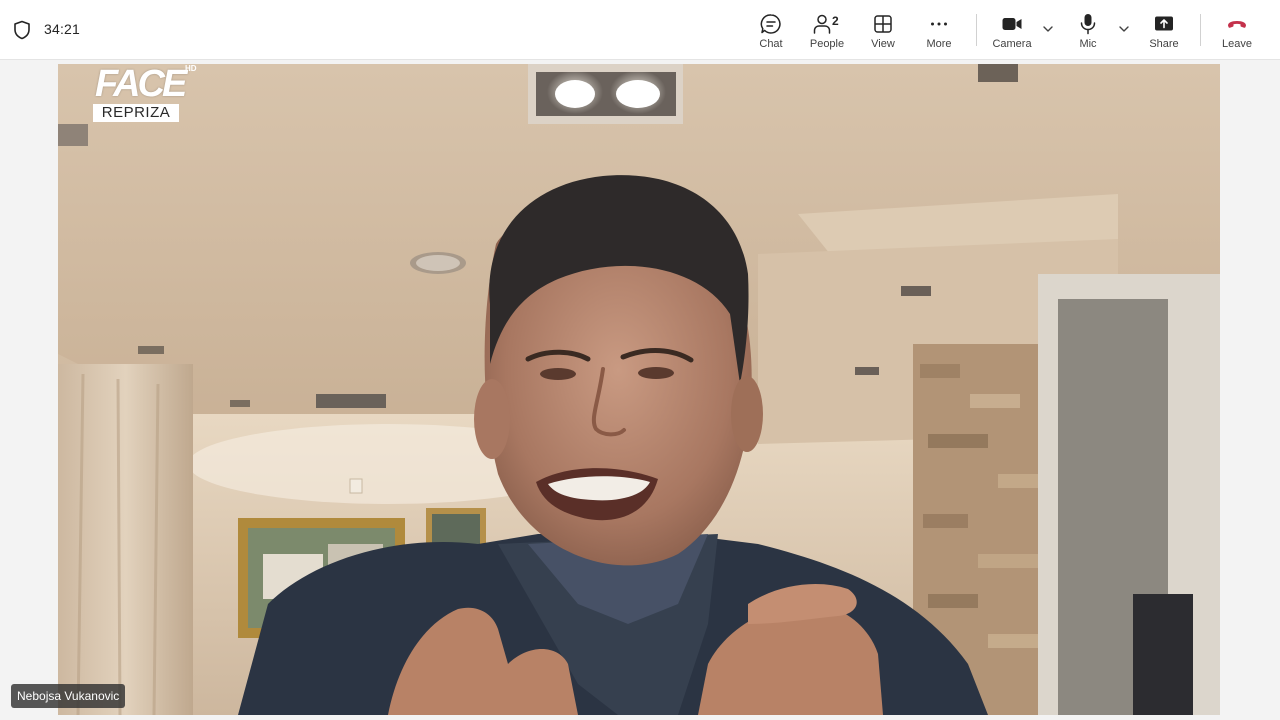  What do you see at coordinates (771, 44) in the screenshot?
I see `chat-label: Chat` at bounding box center [771, 44].